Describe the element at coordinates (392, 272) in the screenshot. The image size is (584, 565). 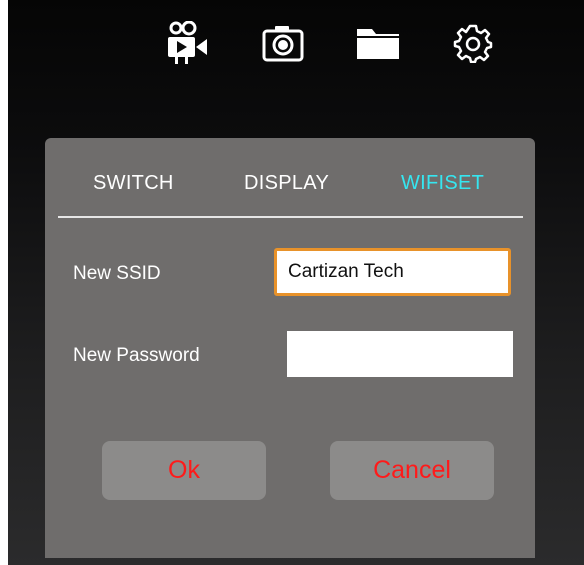
I see `ssid-input` at that location.